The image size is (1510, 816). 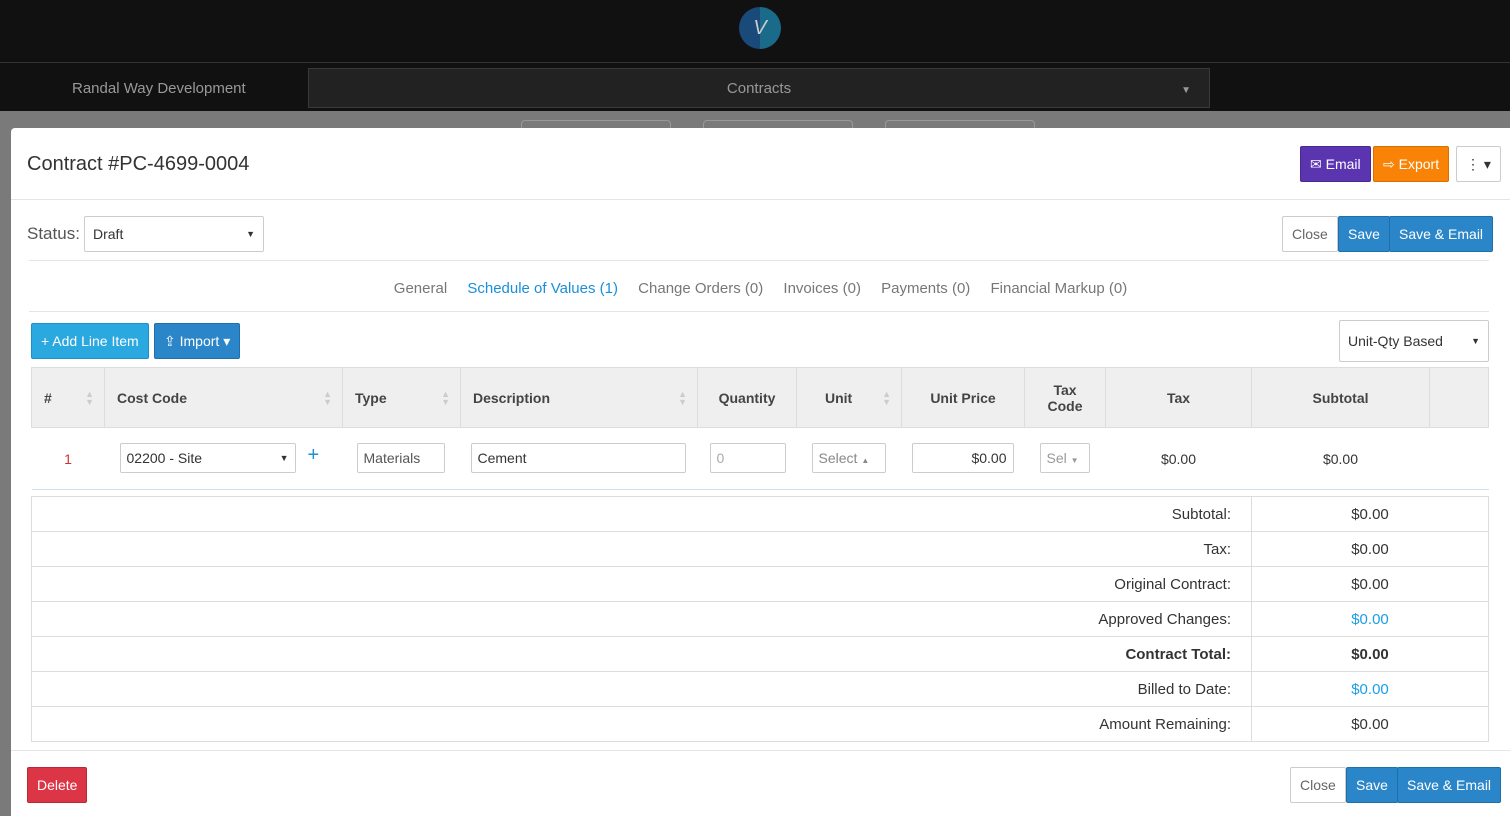 I want to click on tab-invoices: Invoices (0), so click(x=822, y=288).